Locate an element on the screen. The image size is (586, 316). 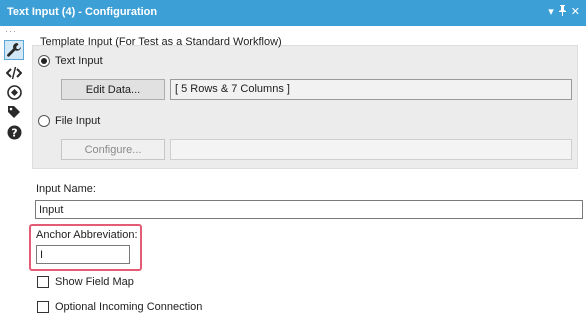
text-input-radio is located at coordinates (44, 61).